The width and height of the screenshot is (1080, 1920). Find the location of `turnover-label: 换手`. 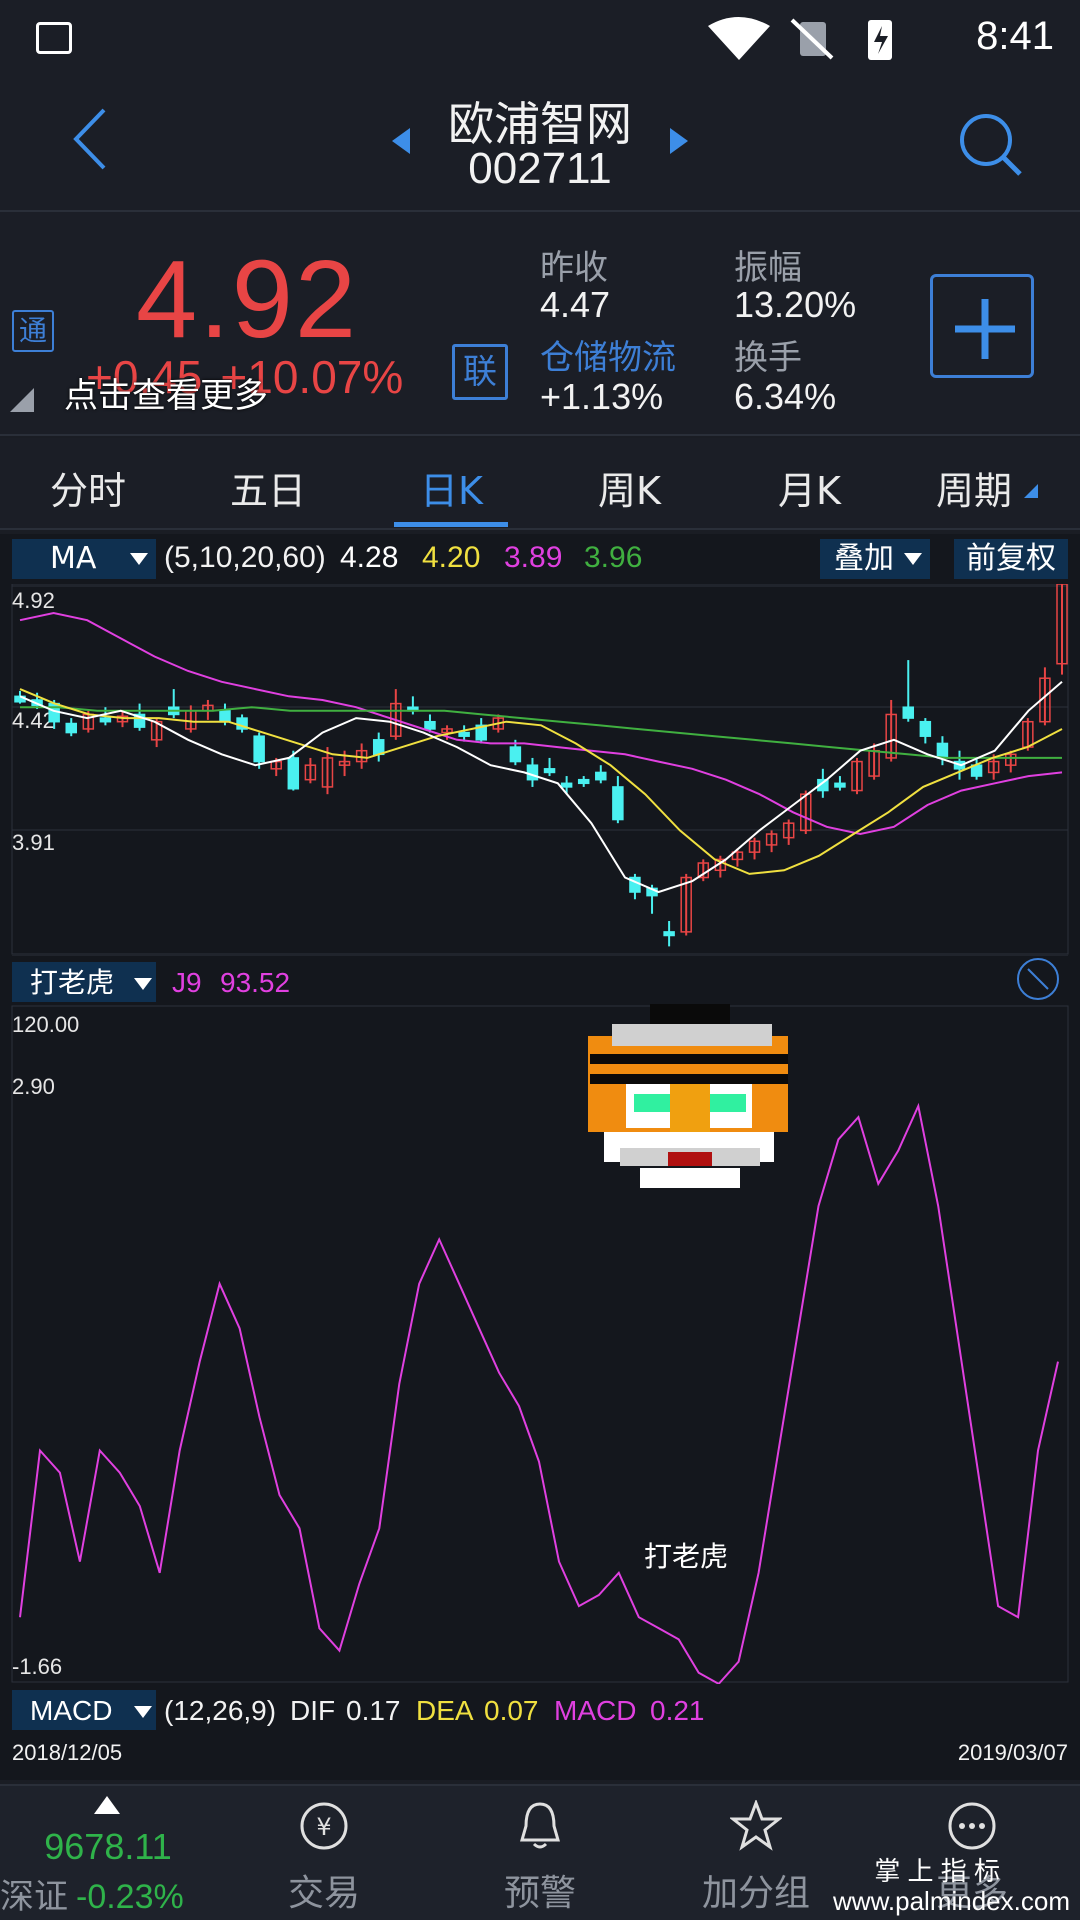

turnover-label: 换手 is located at coordinates (768, 358).